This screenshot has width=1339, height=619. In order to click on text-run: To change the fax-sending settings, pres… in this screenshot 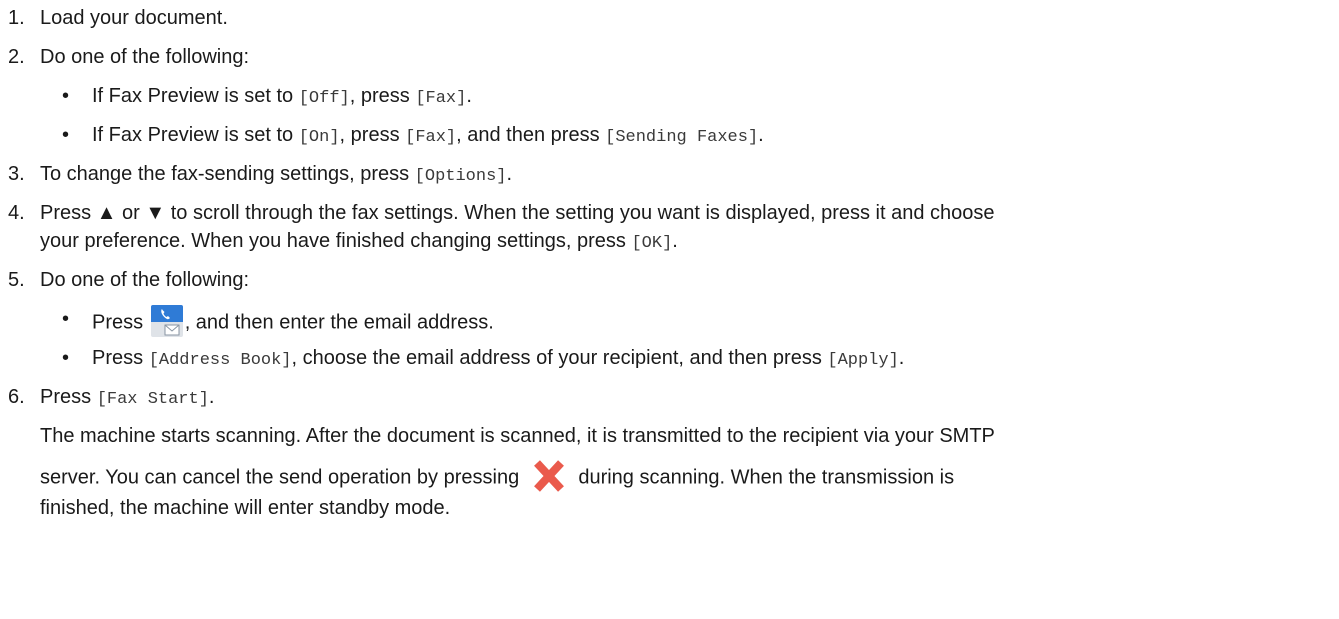, I will do `click(227, 174)`.